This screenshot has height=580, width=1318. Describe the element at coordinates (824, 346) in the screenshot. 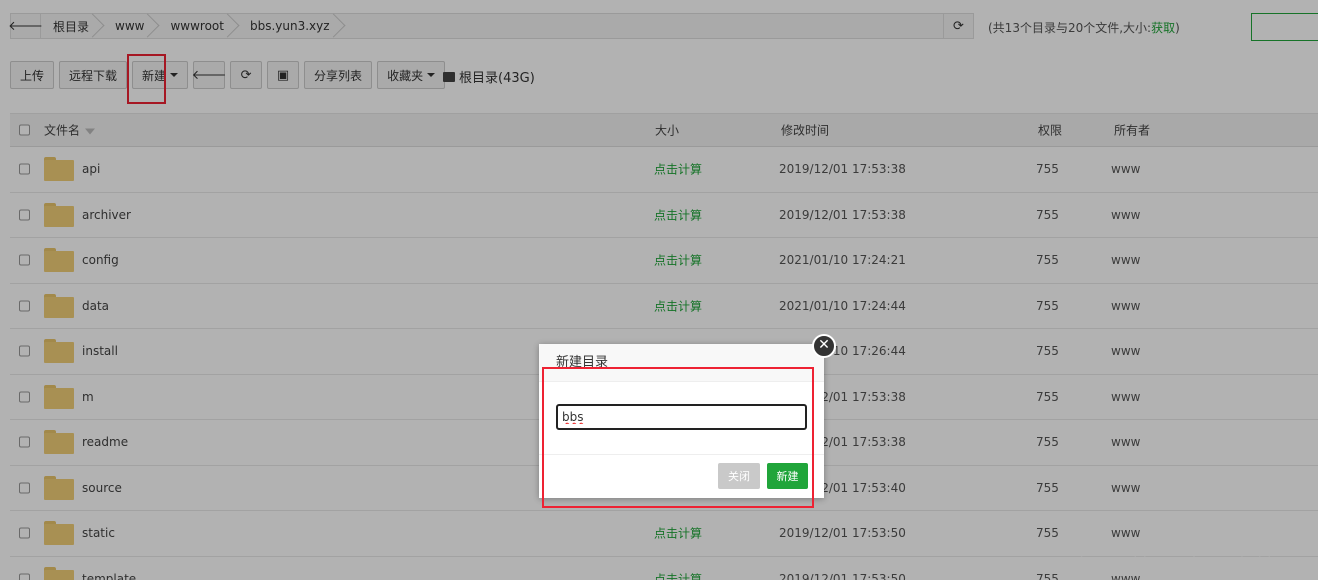

I see `close-icon: ✕` at that location.